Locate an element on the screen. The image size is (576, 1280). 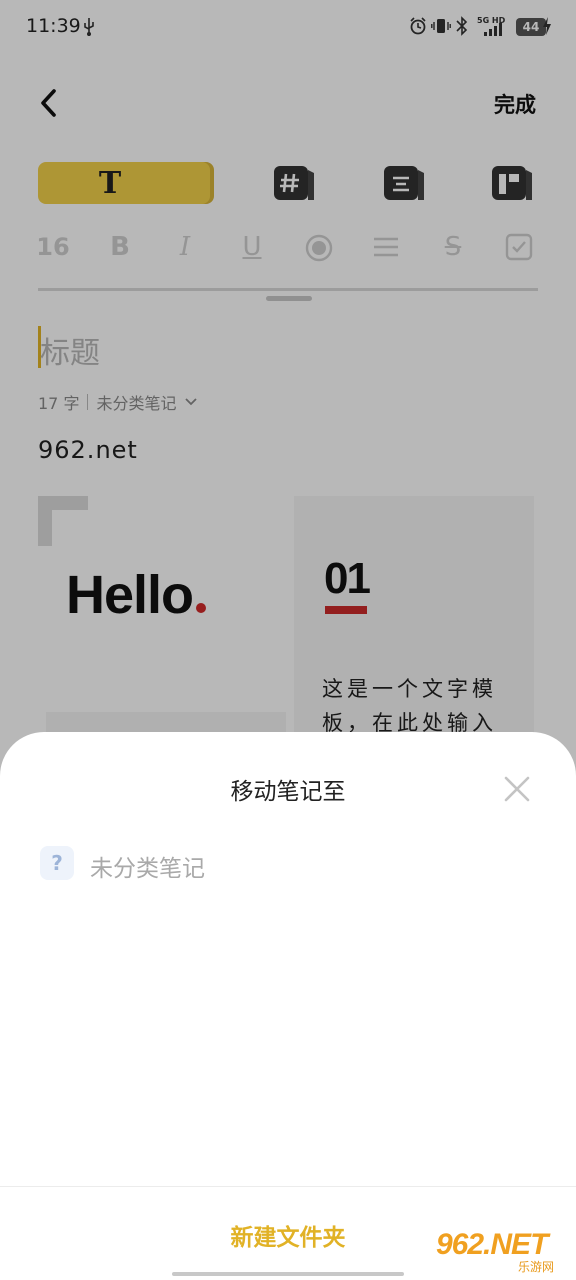
watermark-sub: 乐游网 is located at coordinates (536, 1267).